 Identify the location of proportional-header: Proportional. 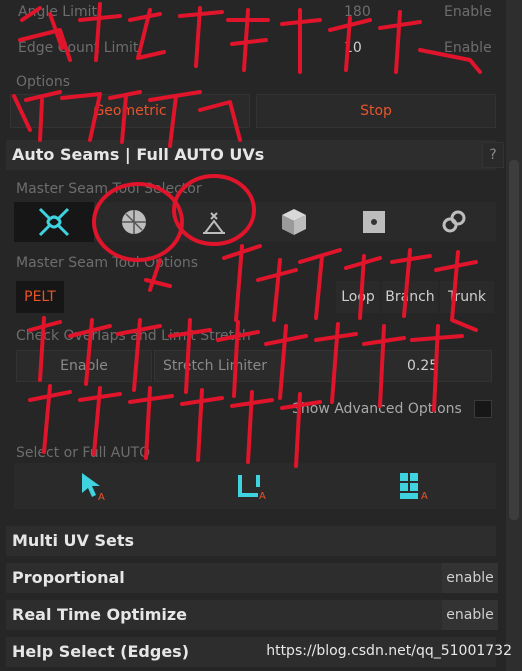
(251, 578).